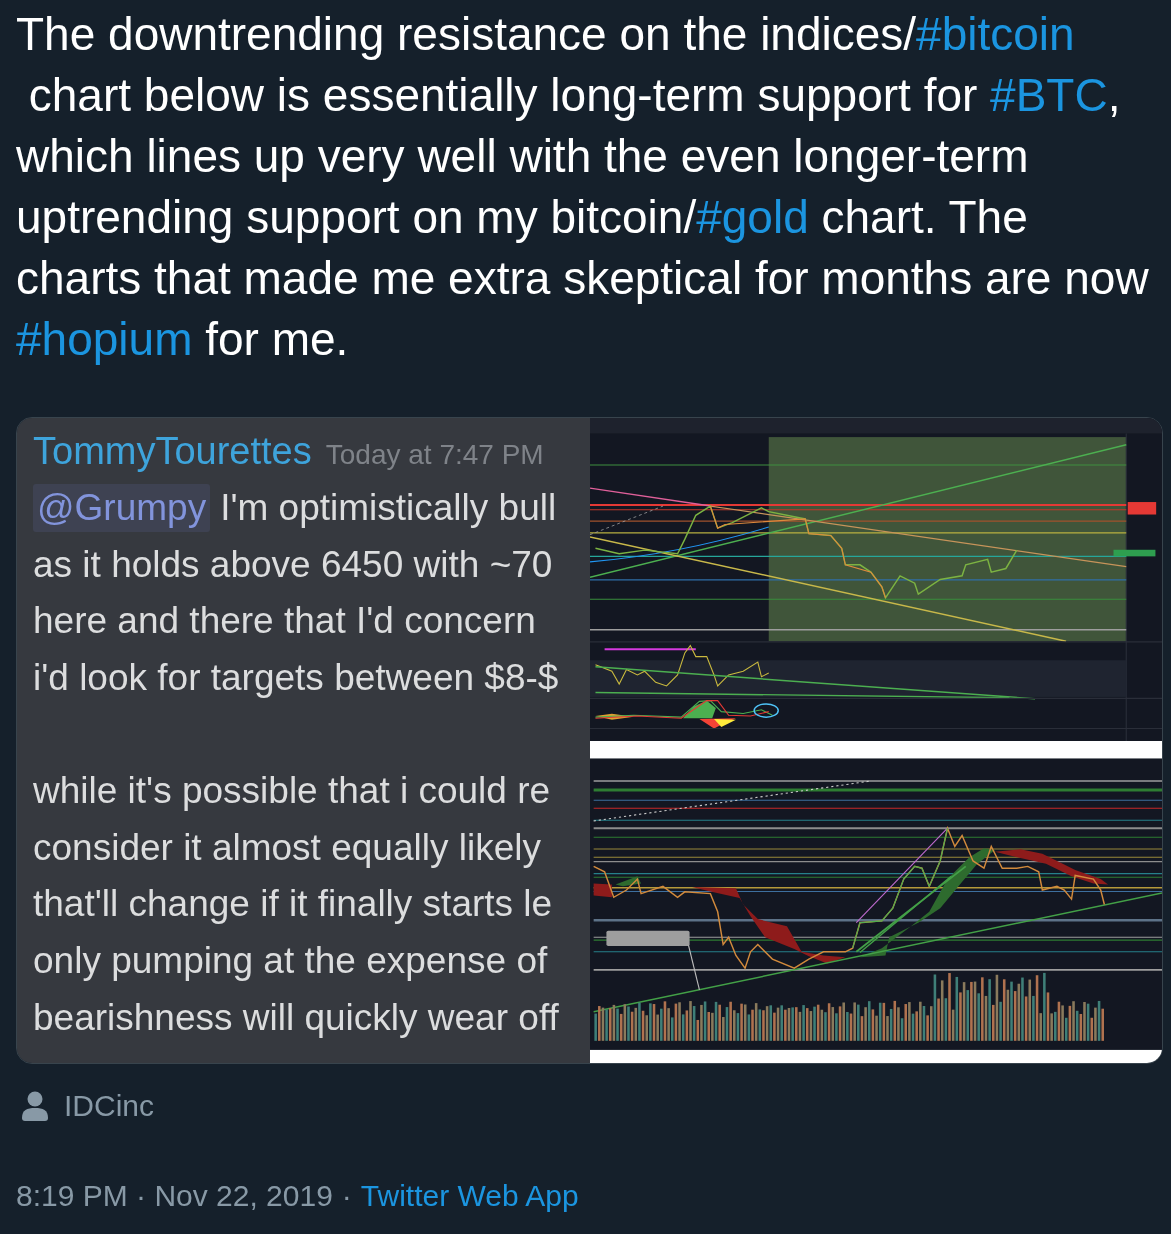 This screenshot has height=1234, width=1171. I want to click on hashtag-link: #gold, so click(752, 217).